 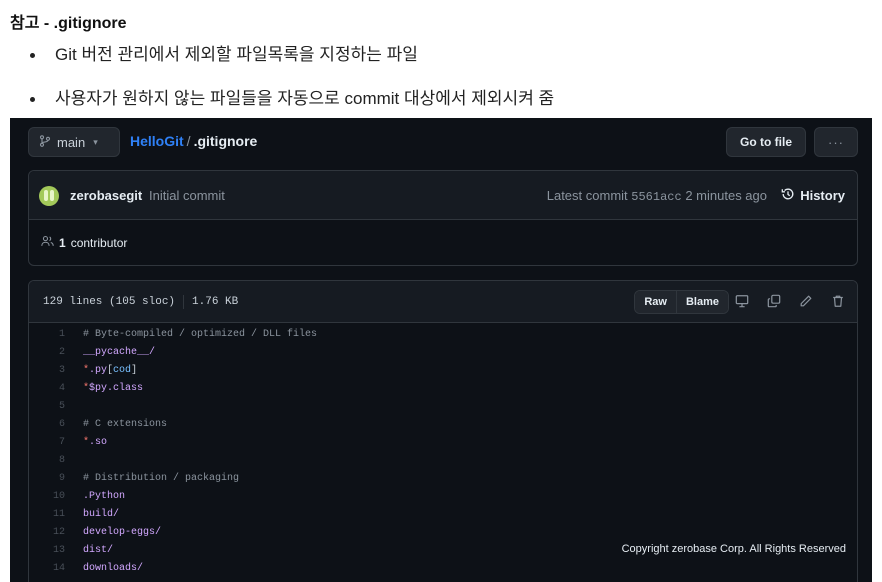 What do you see at coordinates (68, 23) in the screenshot?
I see `note-title: 참고 - .gitignore` at bounding box center [68, 23].